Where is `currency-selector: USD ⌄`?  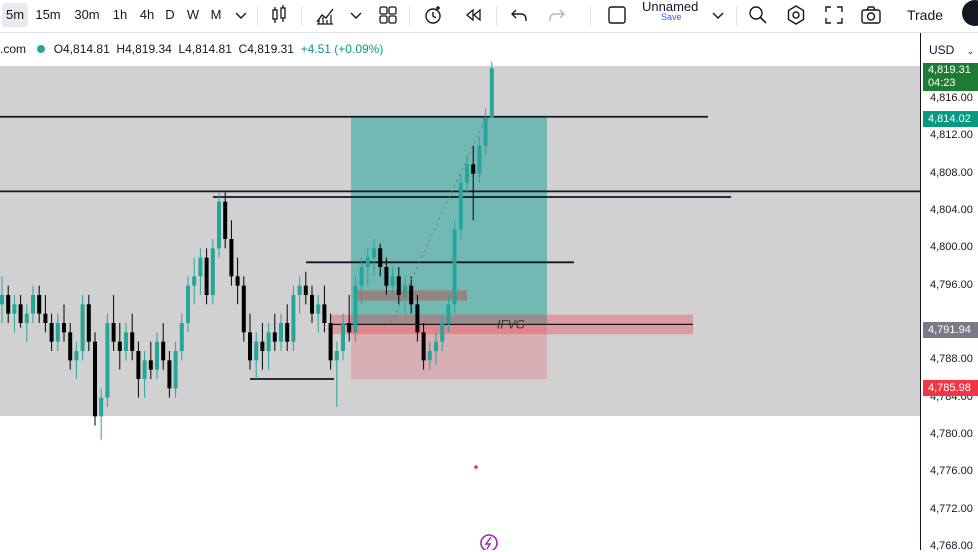
currency-selector: USD ⌄ is located at coordinates (951, 50).